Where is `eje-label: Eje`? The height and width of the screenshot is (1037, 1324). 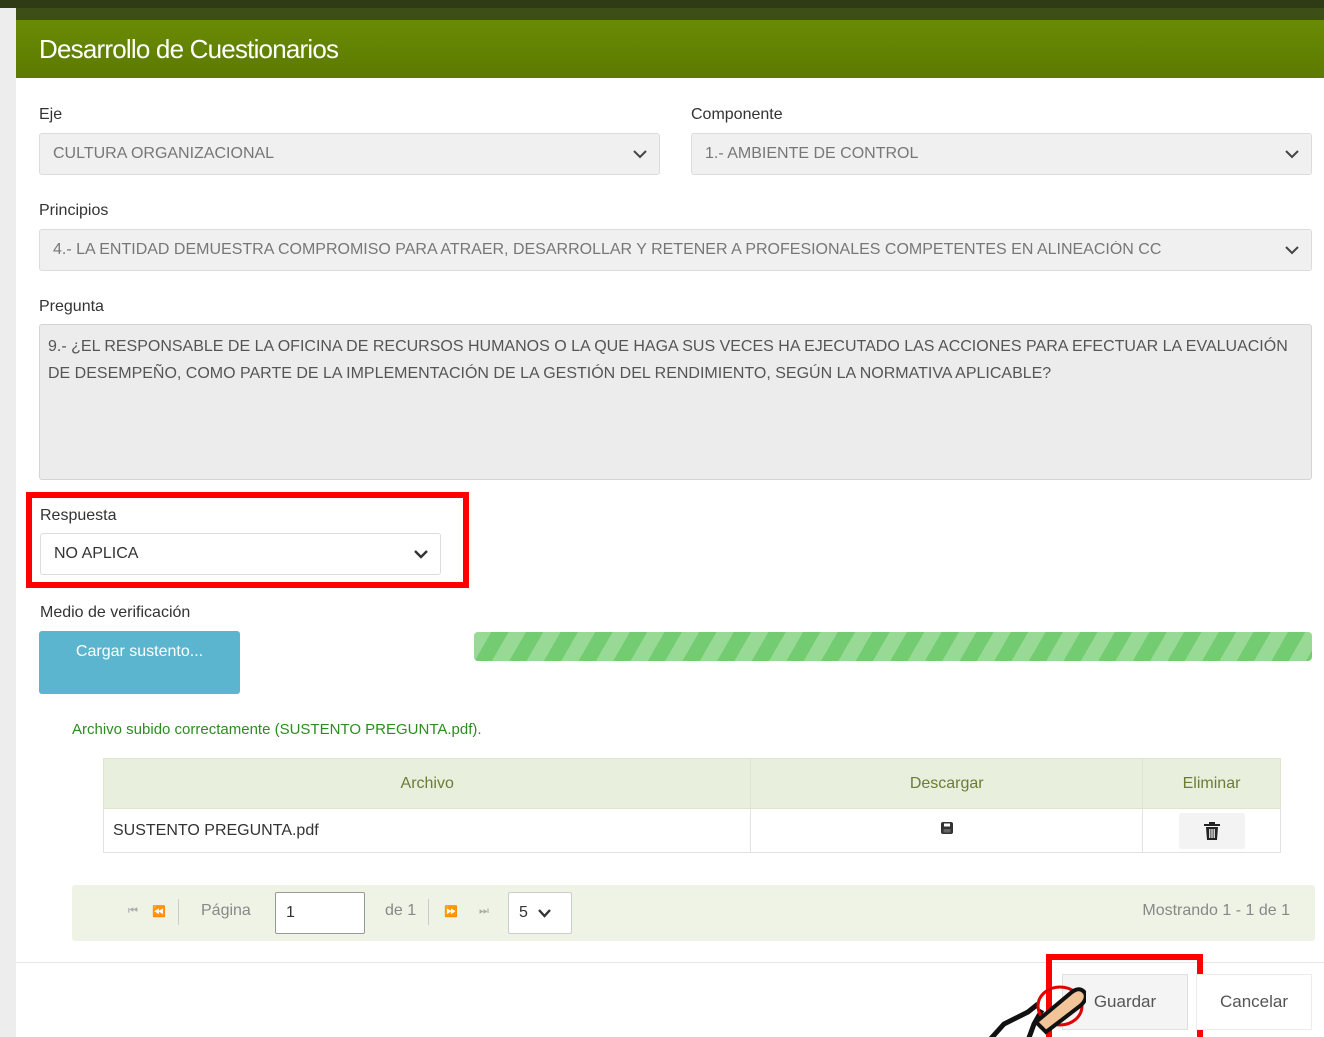
eje-label: Eje is located at coordinates (51, 114).